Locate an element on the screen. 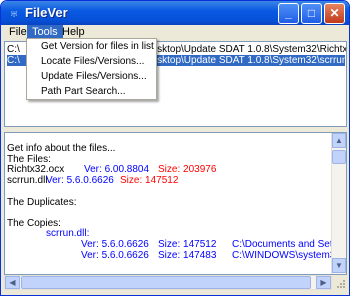  file-name: scrrun.dll is located at coordinates (27, 180).